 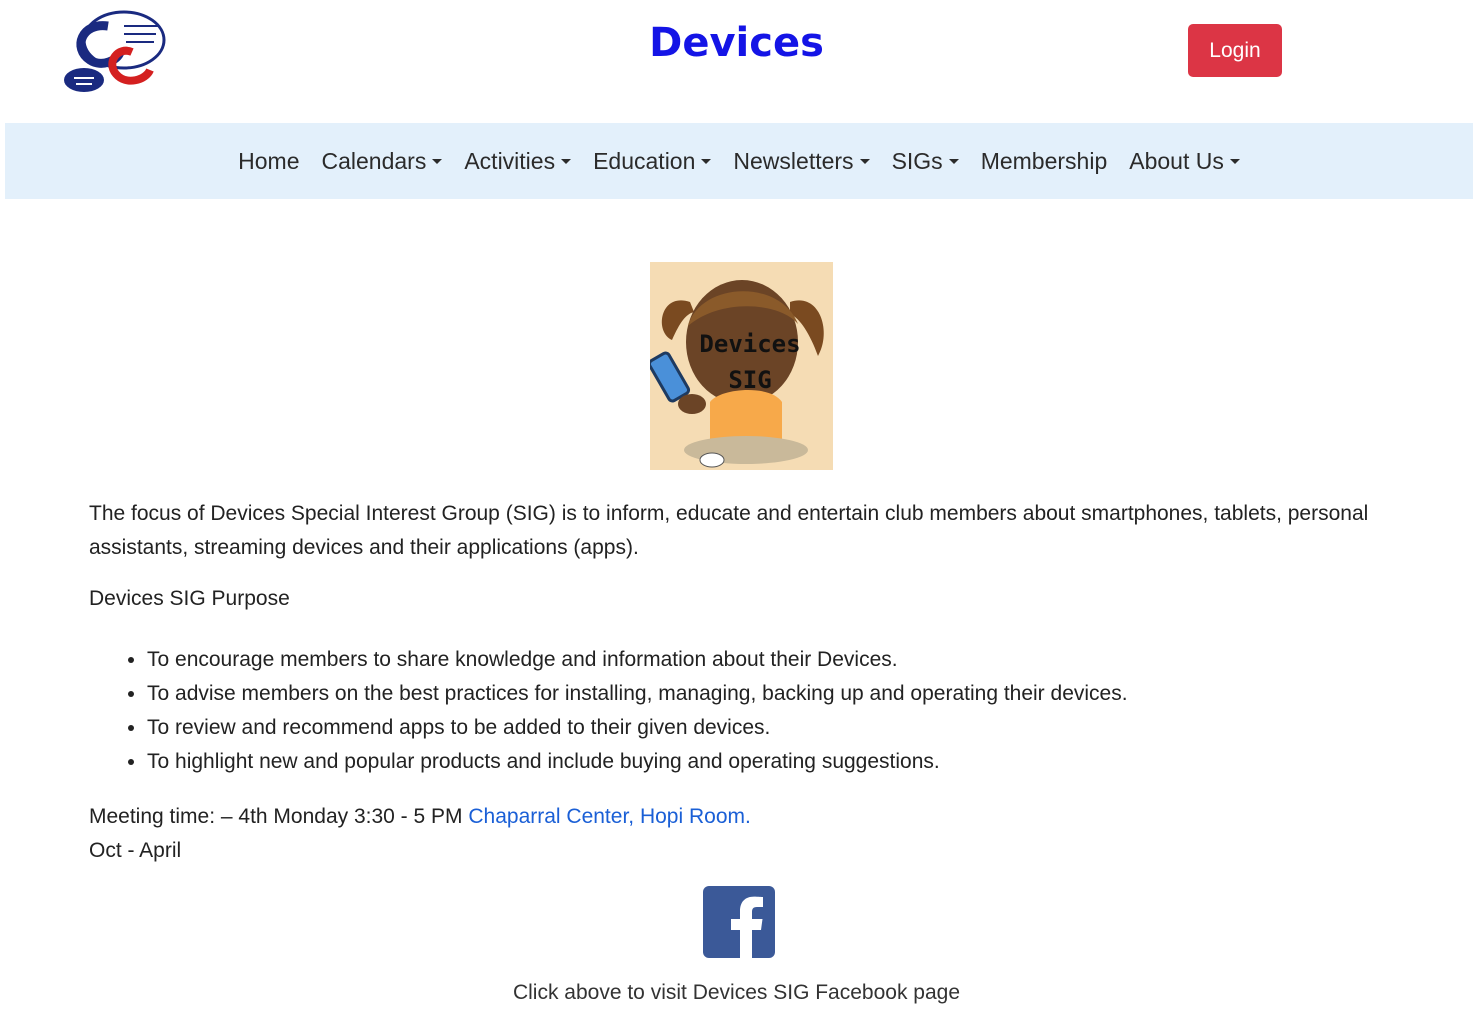 I want to click on nav-item-label: Calendars, so click(x=374, y=160).